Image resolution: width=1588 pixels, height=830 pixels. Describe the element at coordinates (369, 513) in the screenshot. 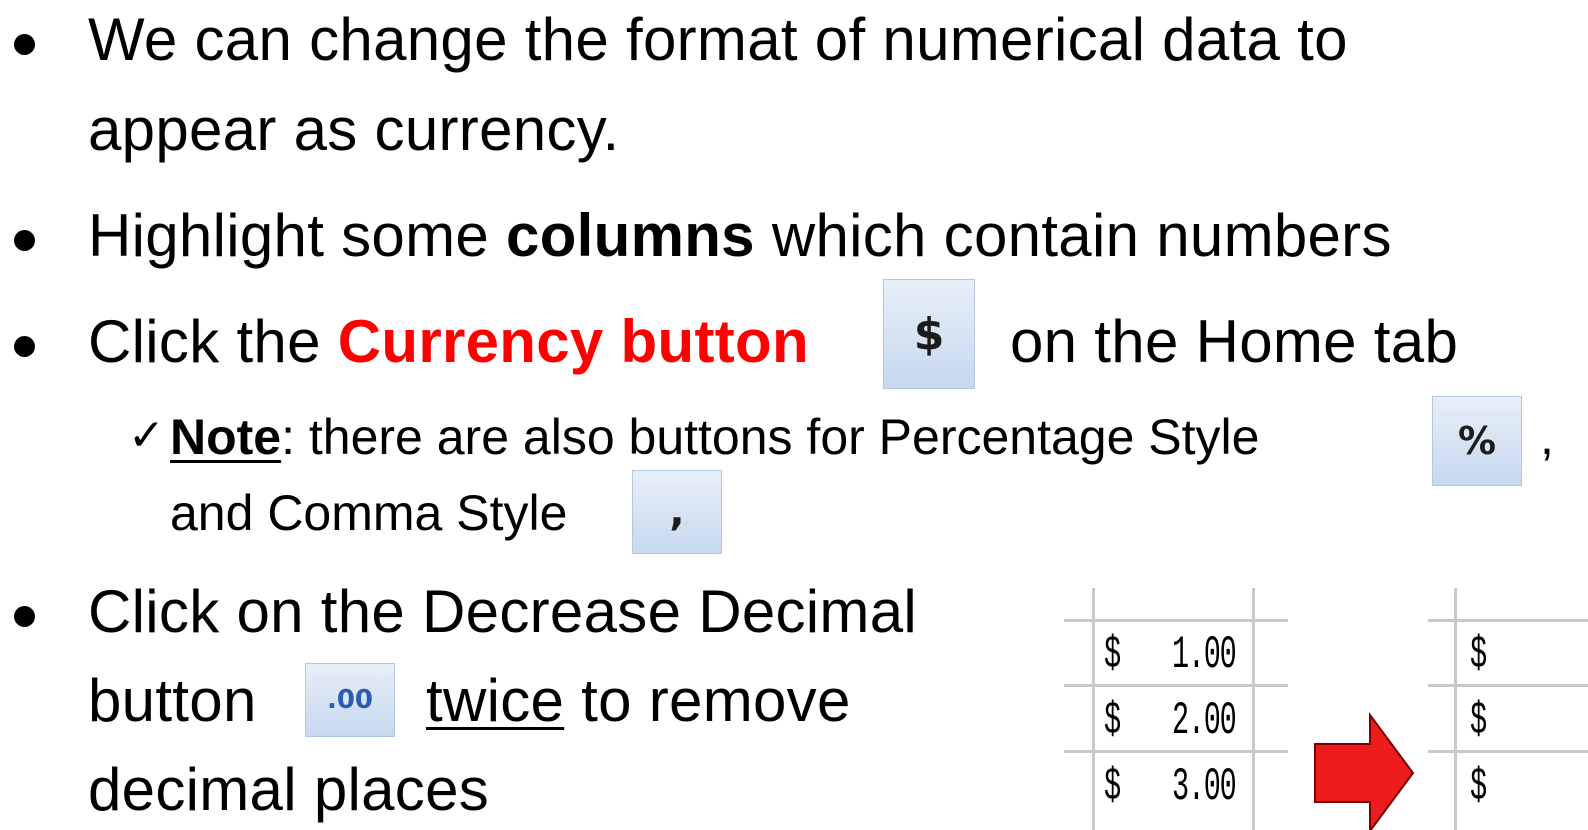

I see `note-line-2: and Comma Style` at that location.